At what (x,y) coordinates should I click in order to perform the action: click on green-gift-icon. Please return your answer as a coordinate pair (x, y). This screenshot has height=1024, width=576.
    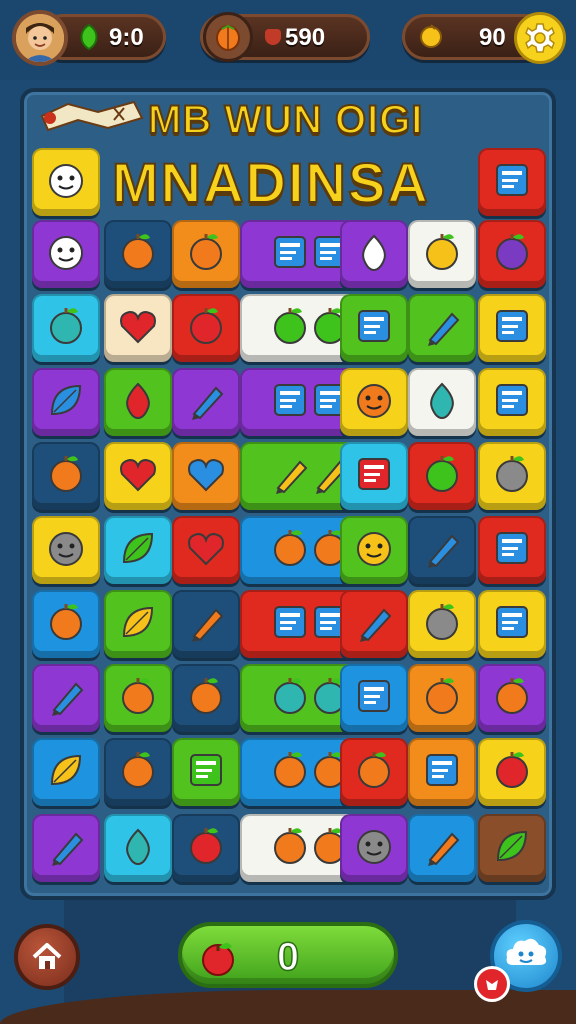
    Looking at the image, I should click on (442, 476).